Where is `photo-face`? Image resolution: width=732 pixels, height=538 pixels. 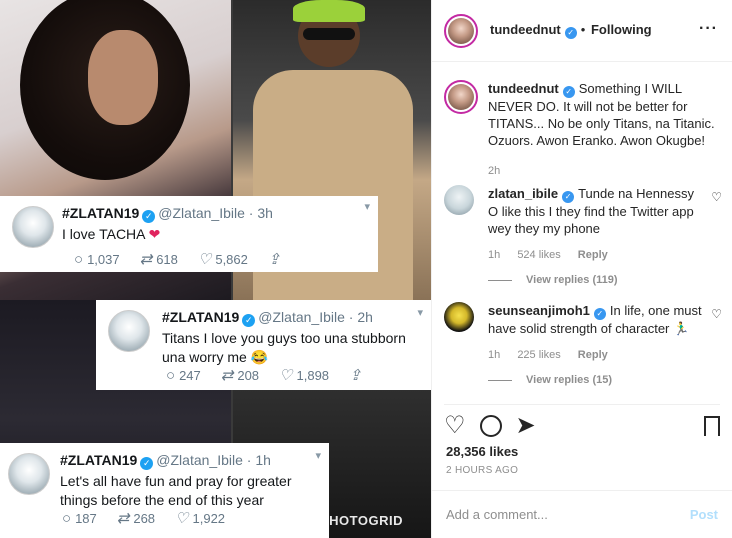
photo-face is located at coordinates (123, 77).